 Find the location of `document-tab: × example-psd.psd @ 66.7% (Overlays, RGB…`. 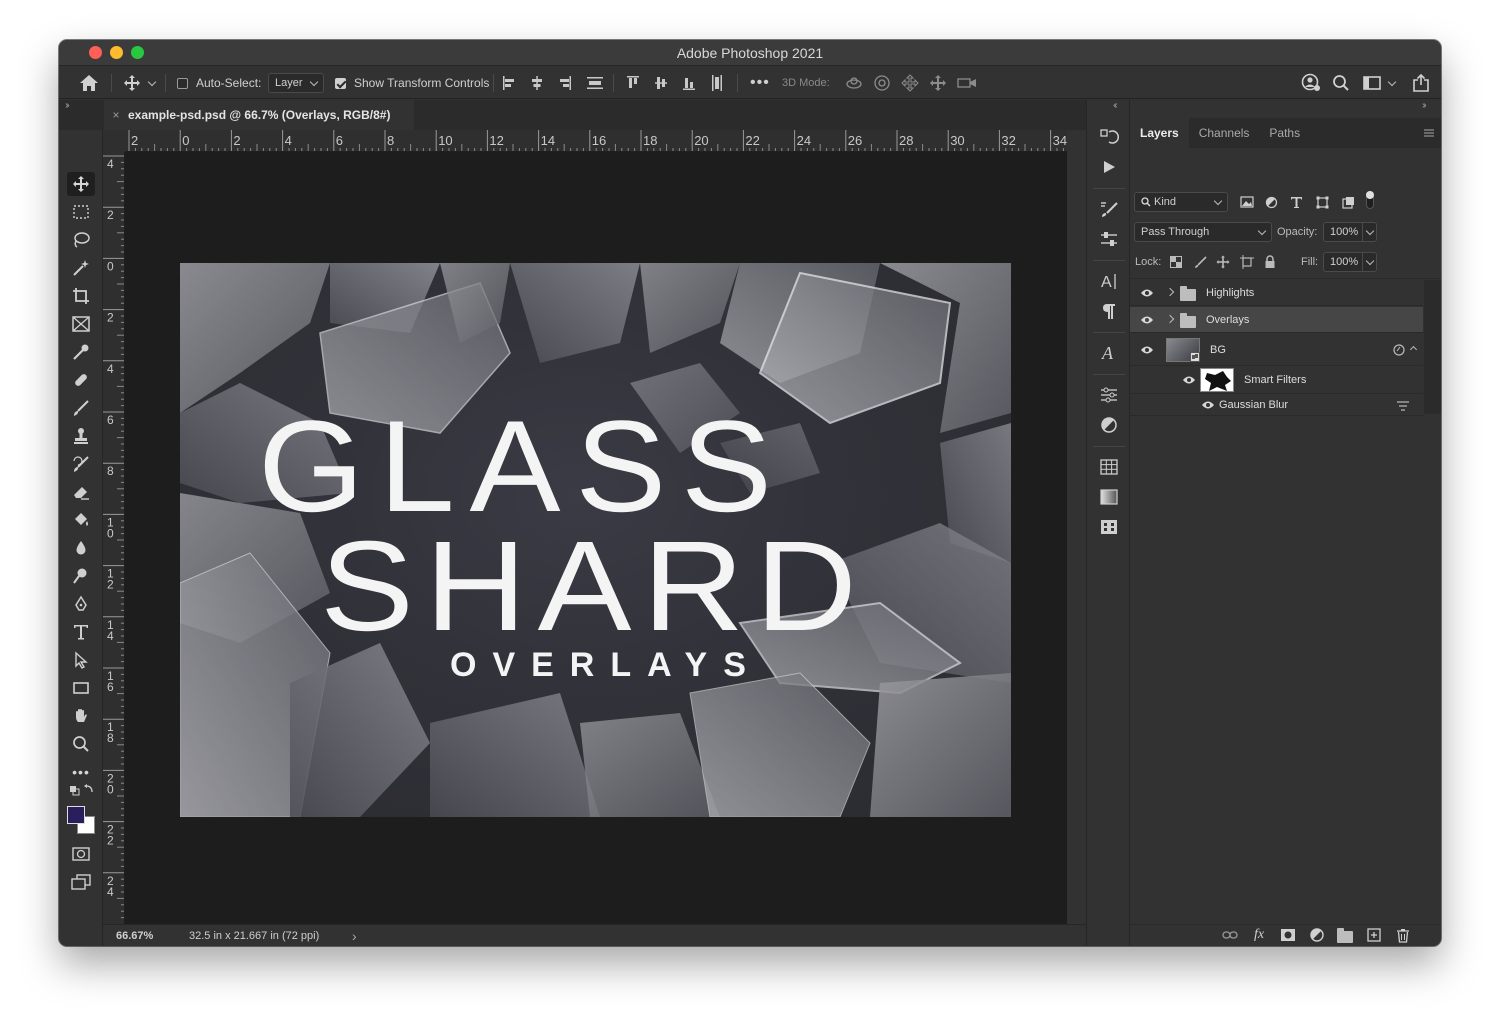

document-tab: × example-psd.psd @ 66.7% (Overlays, RGB… is located at coordinates (259, 115).